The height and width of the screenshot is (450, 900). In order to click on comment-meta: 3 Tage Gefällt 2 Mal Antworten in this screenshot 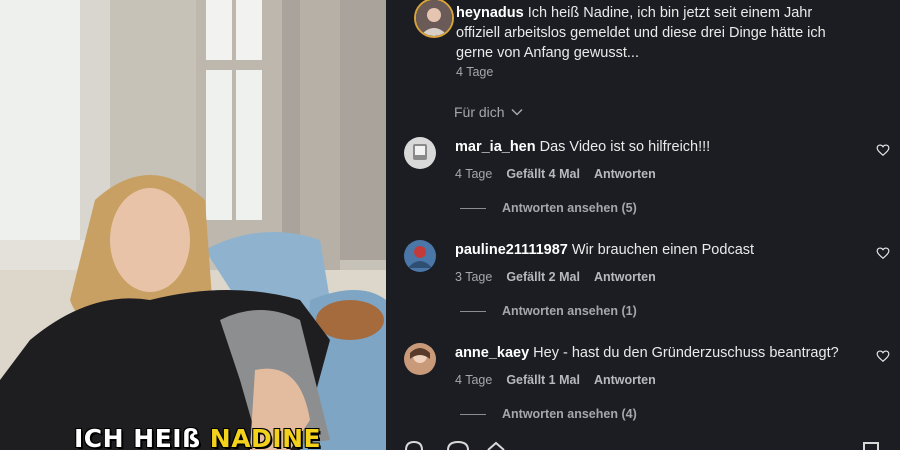, I will do `click(555, 277)`.